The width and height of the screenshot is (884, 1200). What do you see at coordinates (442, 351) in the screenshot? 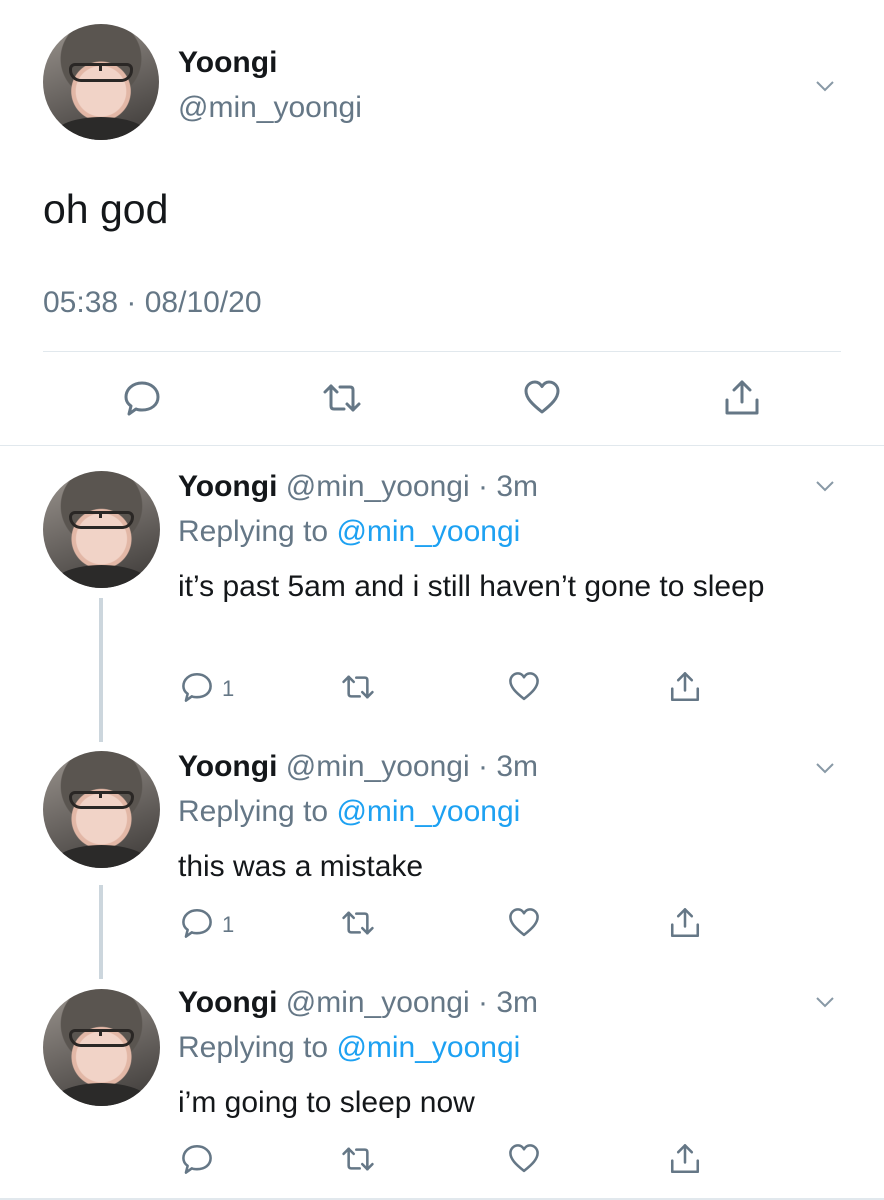
I see `divider` at bounding box center [442, 351].